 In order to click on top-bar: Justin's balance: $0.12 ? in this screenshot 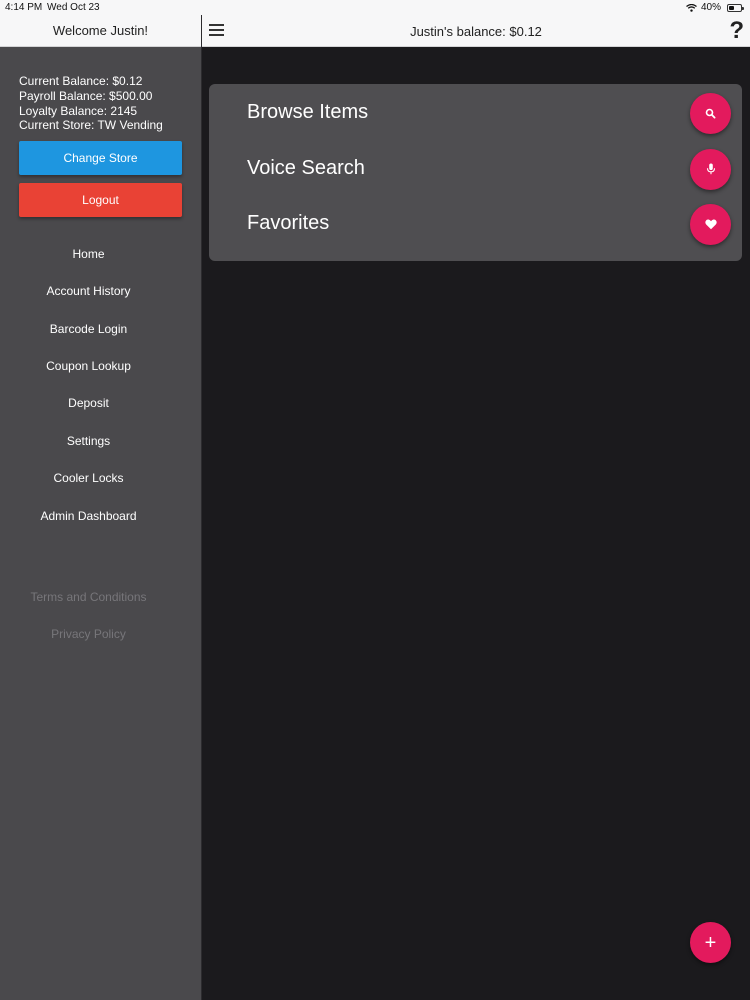, I will do `click(476, 31)`.